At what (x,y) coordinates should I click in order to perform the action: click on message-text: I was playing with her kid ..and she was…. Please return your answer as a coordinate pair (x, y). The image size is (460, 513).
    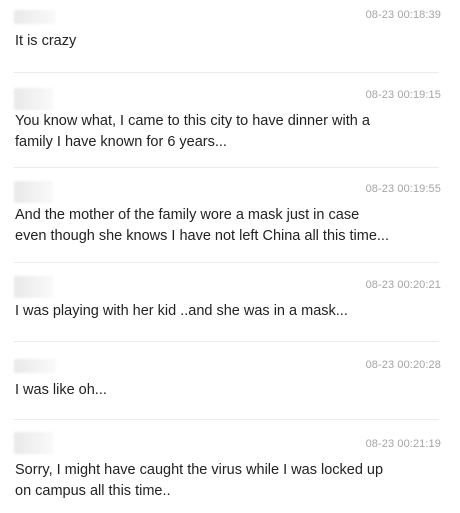
    Looking at the image, I should click on (181, 311).